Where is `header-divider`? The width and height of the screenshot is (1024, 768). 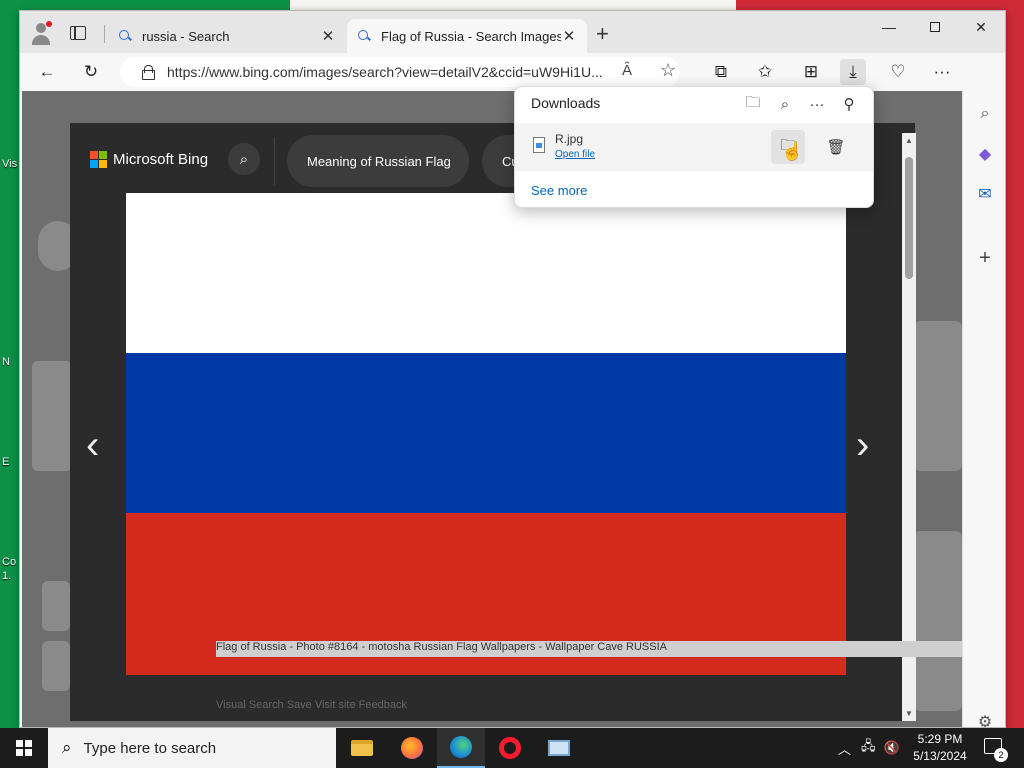
header-divider is located at coordinates (274, 161).